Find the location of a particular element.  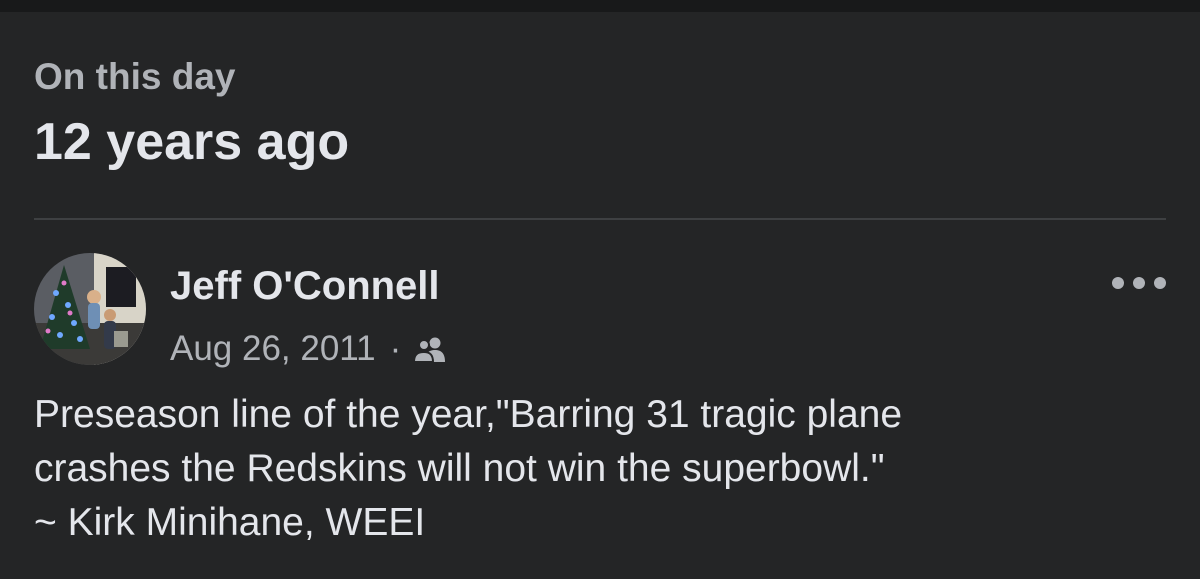

post-date: Aug 26, 2011 is located at coordinates (273, 349).